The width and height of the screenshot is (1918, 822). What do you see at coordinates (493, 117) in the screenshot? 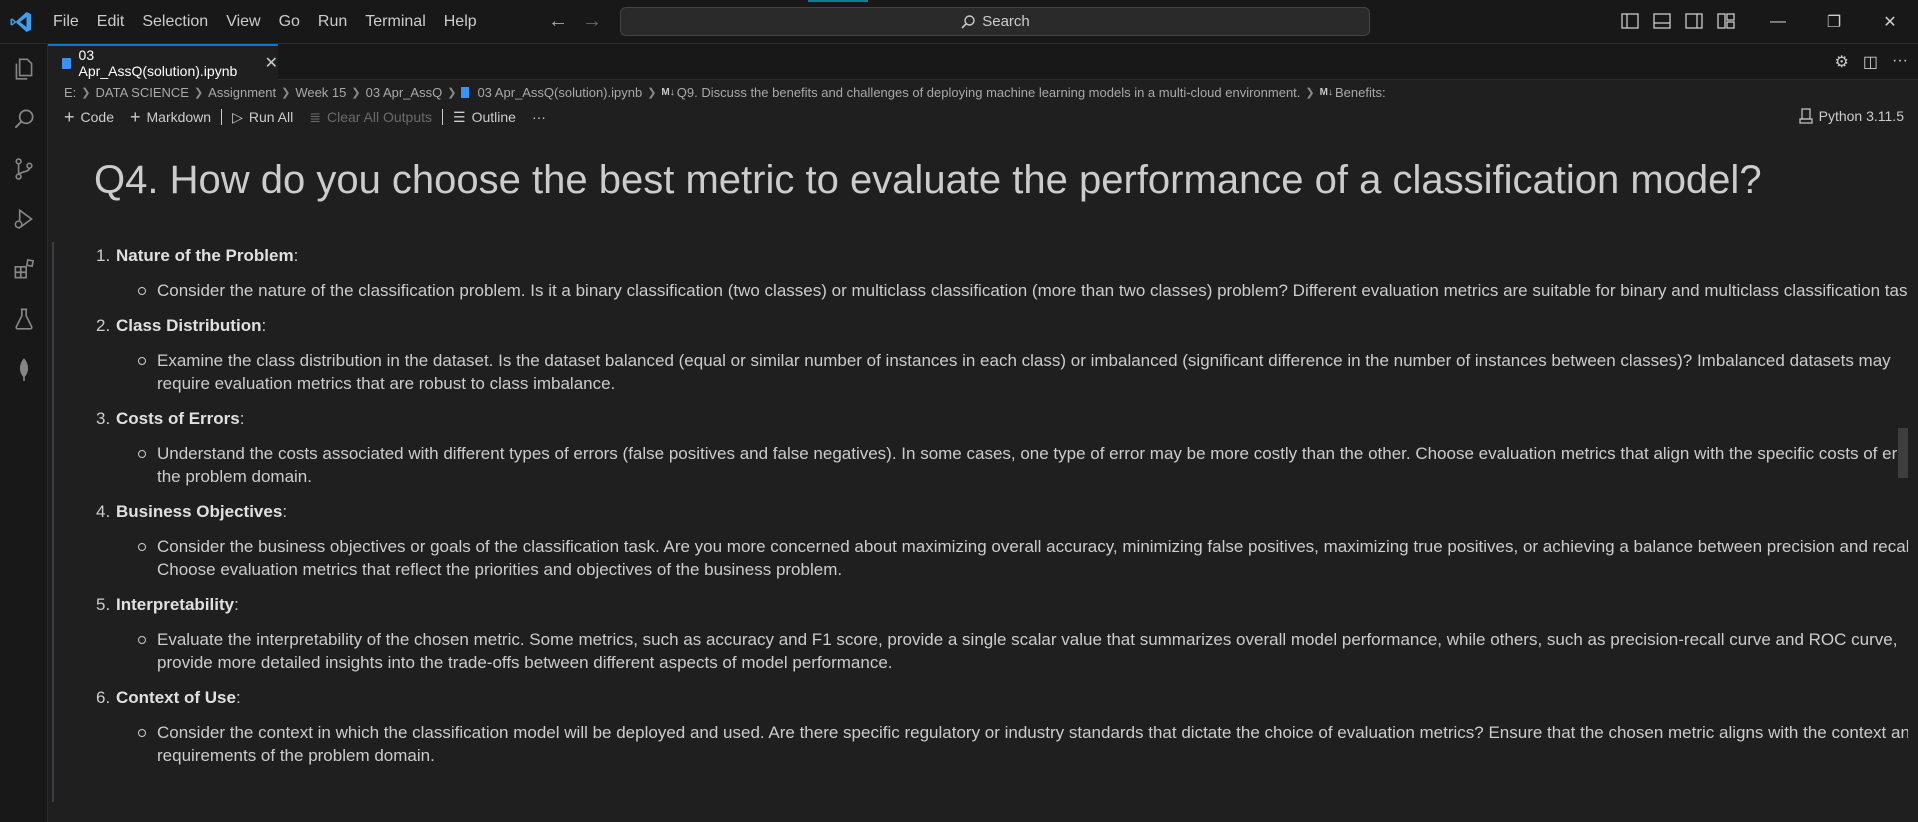
I see `outline-label: Outline` at bounding box center [493, 117].